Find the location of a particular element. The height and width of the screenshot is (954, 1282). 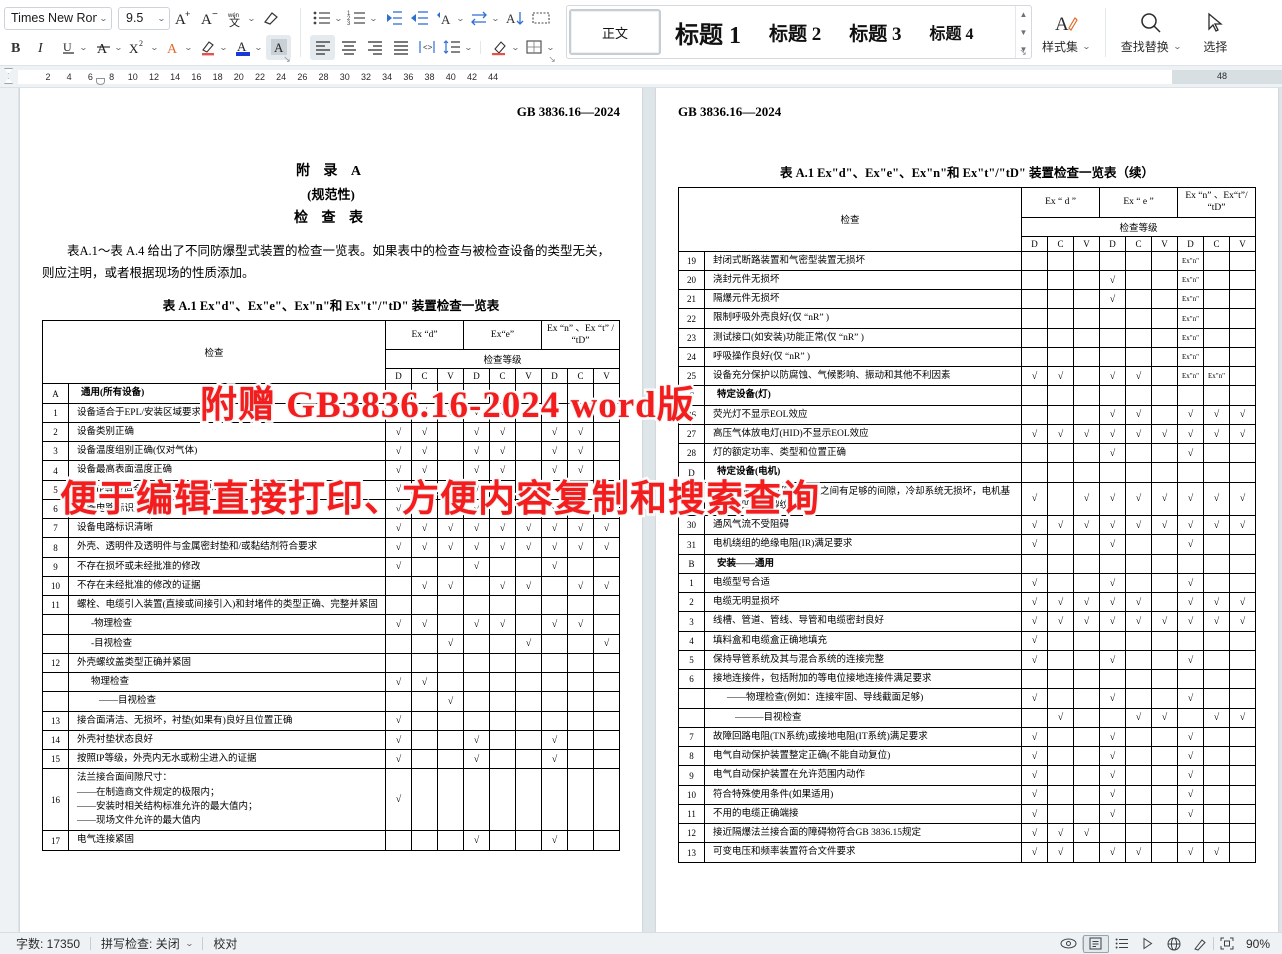

table-row: 12 外壳螺纹盖类型正确并紧固 is located at coordinates (331, 663).